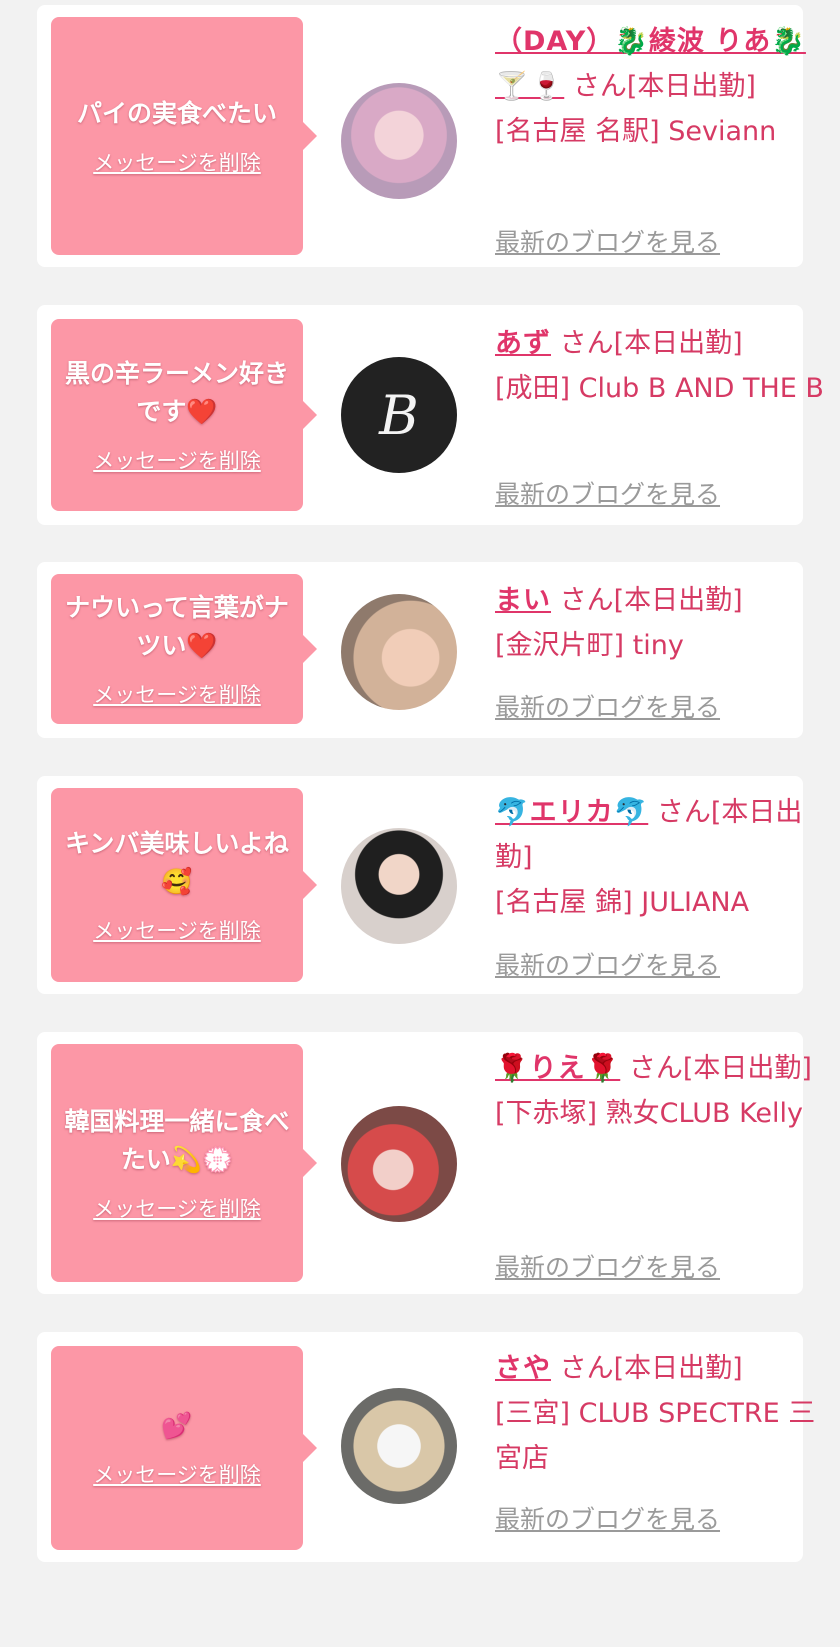 Image resolution: width=840 pixels, height=1647 pixels. What do you see at coordinates (184, 136) in the screenshot?
I see `message-bubble: パイの実食べたい メッセージを削除` at bounding box center [184, 136].